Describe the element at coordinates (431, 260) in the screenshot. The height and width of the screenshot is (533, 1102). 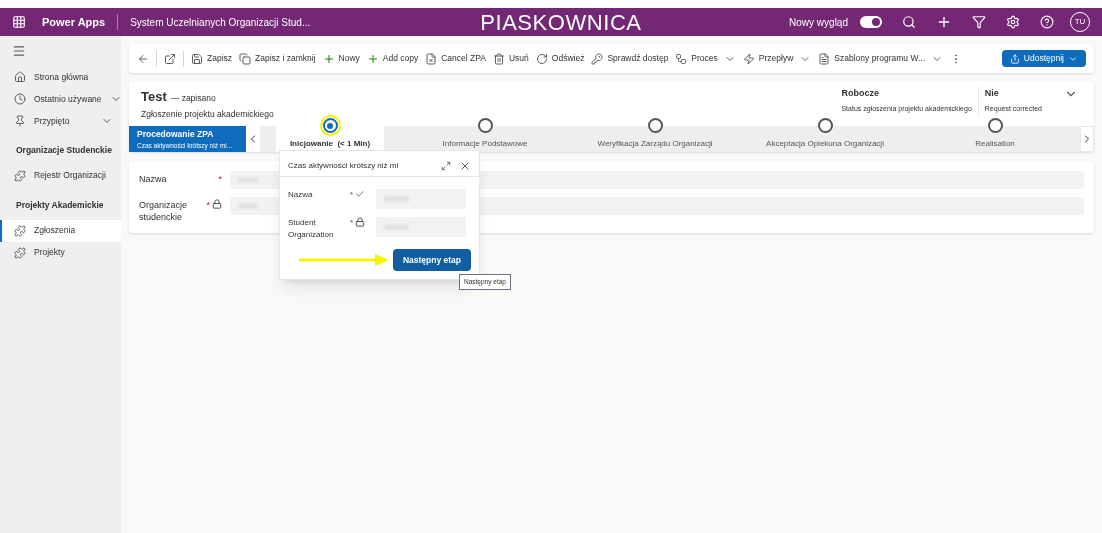
I see `next-stage-button: Następny etap` at that location.